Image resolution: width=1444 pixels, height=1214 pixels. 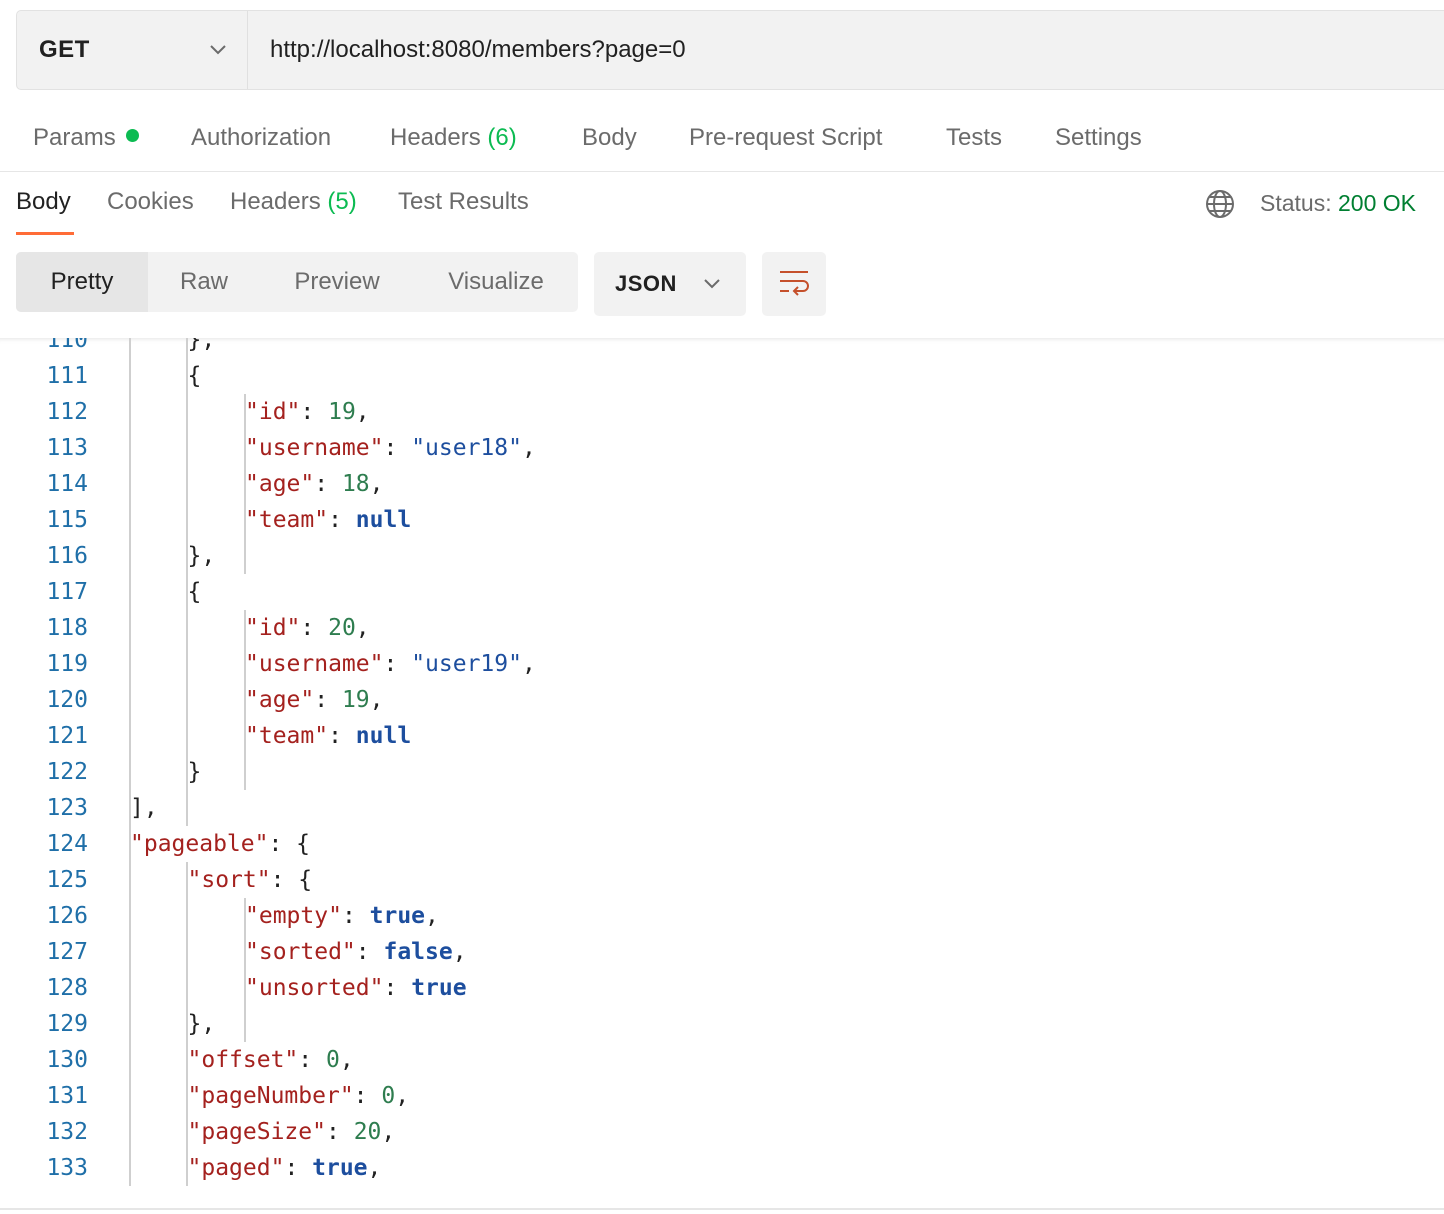 What do you see at coordinates (243, 1060) in the screenshot?
I see `code-token: "offset"` at bounding box center [243, 1060].